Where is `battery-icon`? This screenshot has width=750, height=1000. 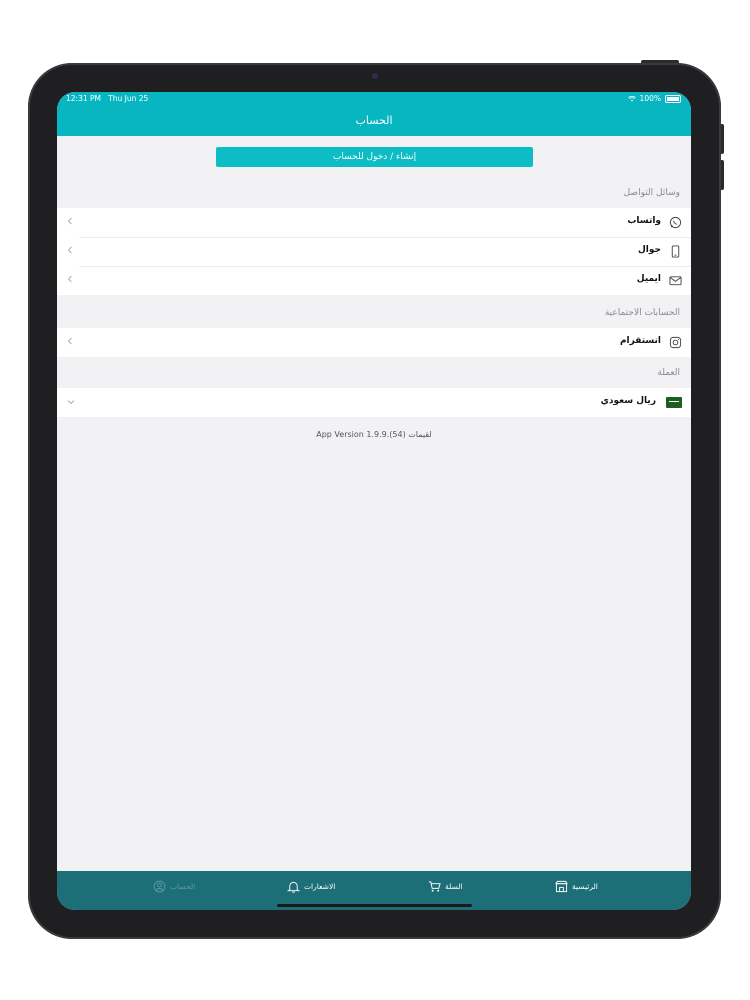 battery-icon is located at coordinates (673, 98).